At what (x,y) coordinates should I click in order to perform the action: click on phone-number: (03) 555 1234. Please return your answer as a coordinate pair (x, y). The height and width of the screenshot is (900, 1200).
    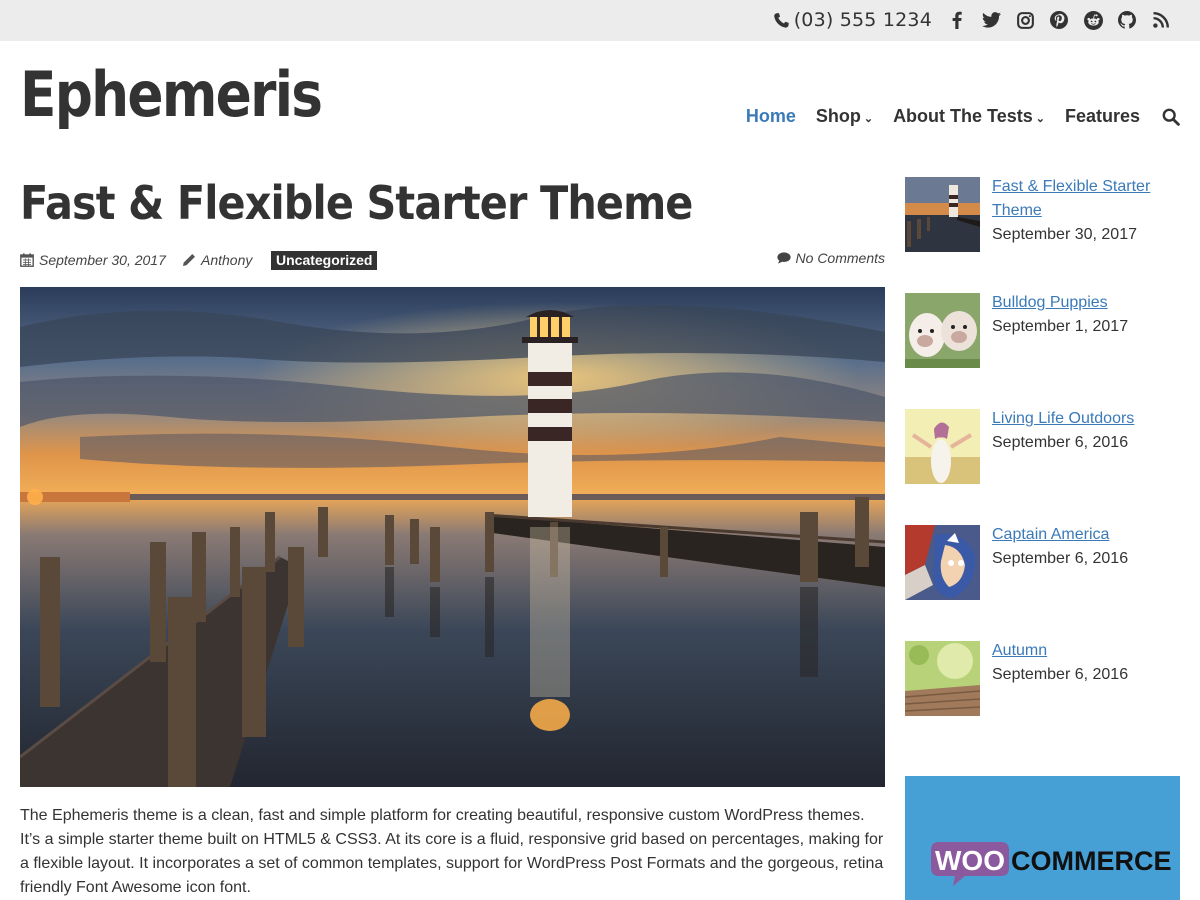
    Looking at the image, I should click on (852, 20).